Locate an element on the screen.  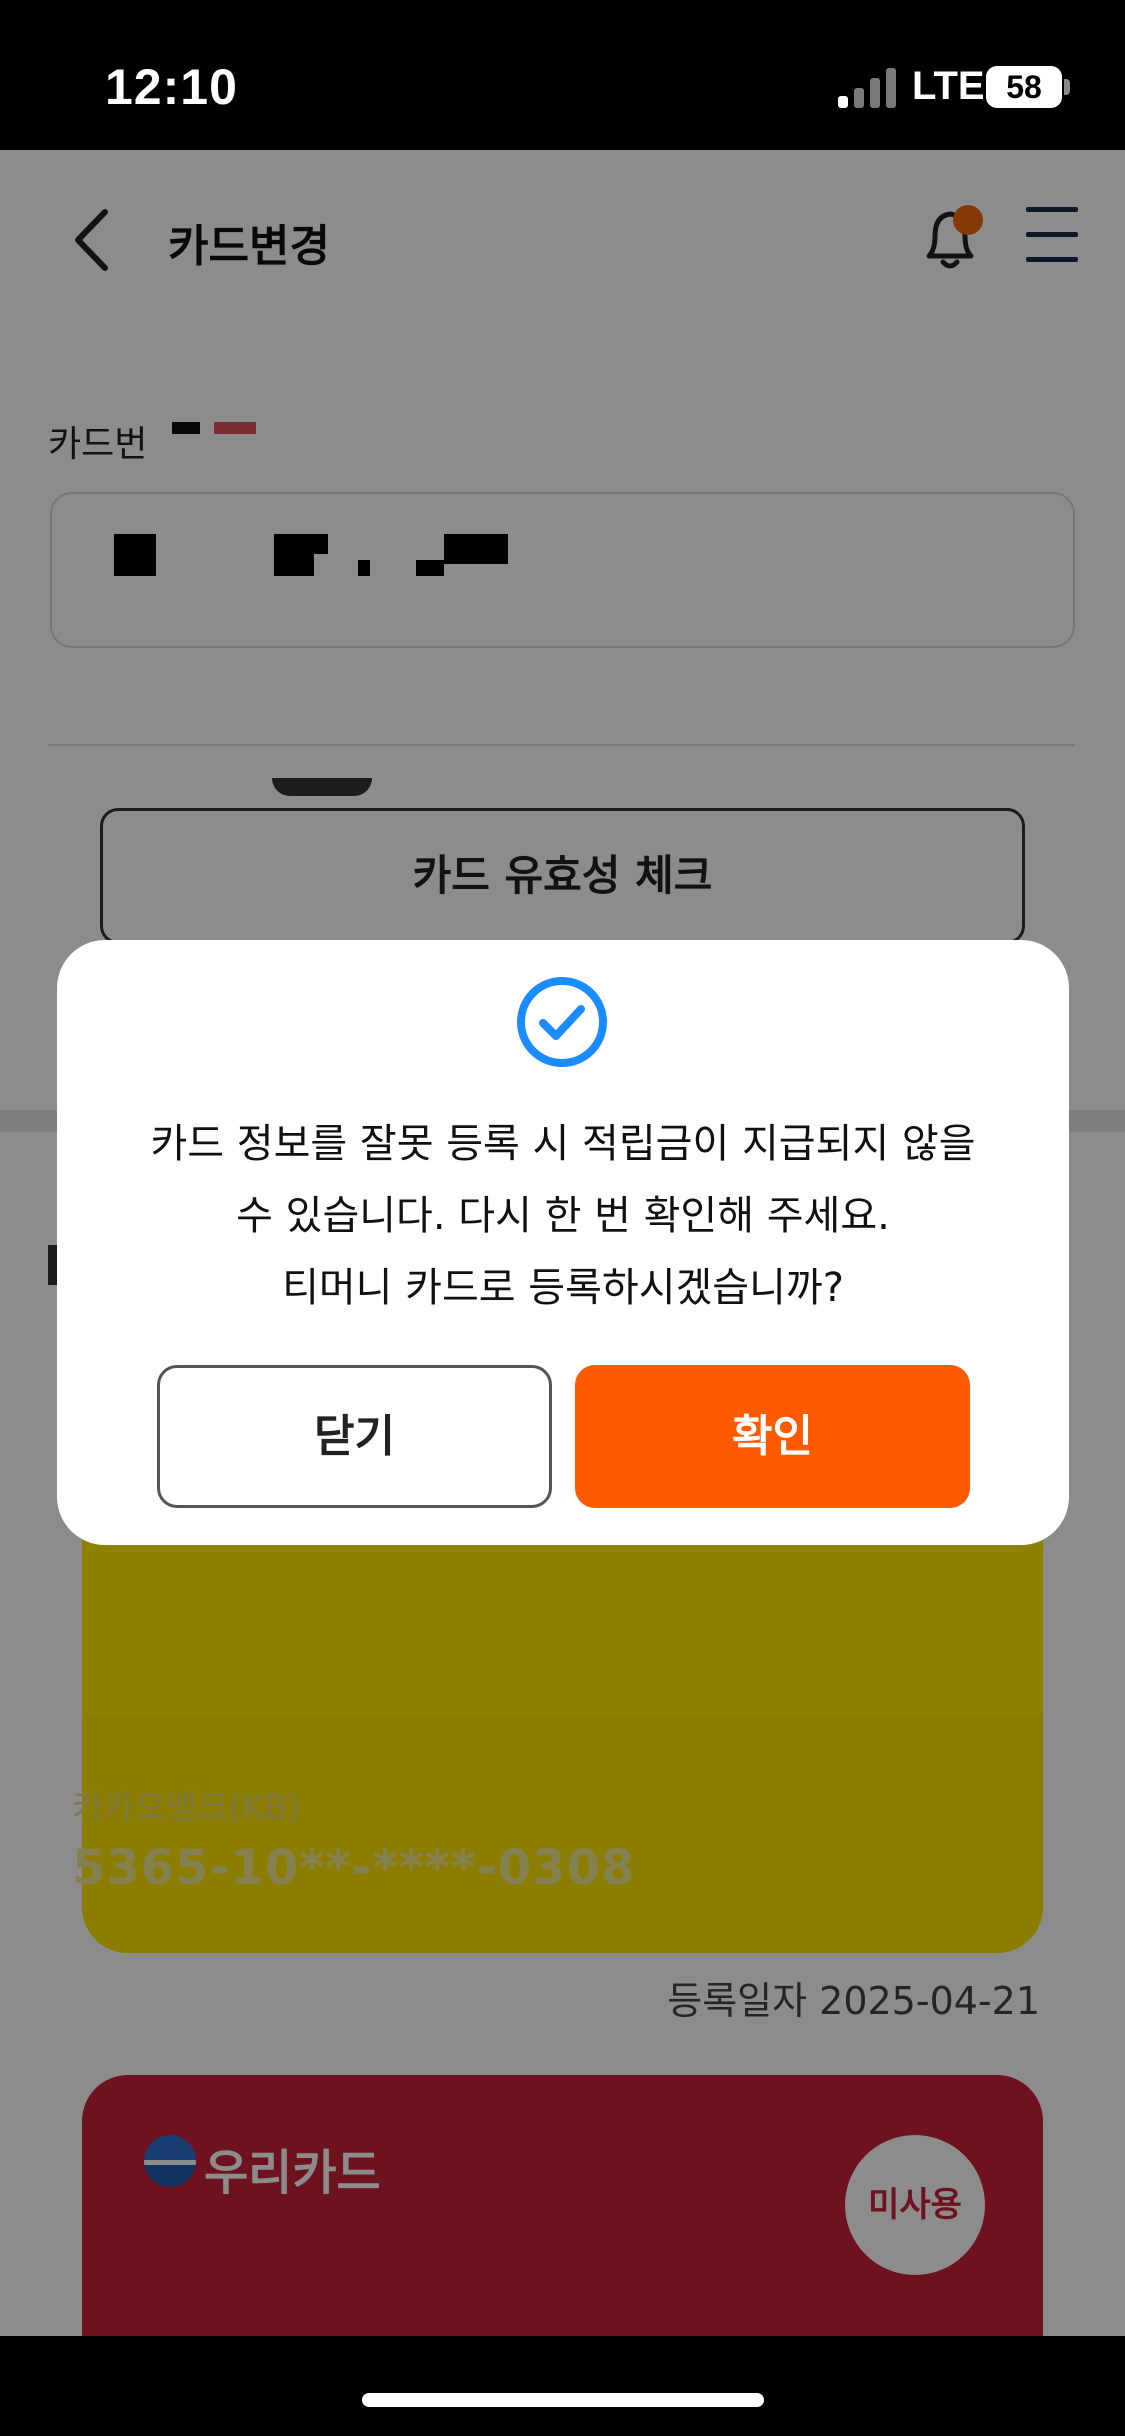
dialog-message-line: 수 있습니다. 다시 한 번 확인해 주세요. is located at coordinates (563, 1216).